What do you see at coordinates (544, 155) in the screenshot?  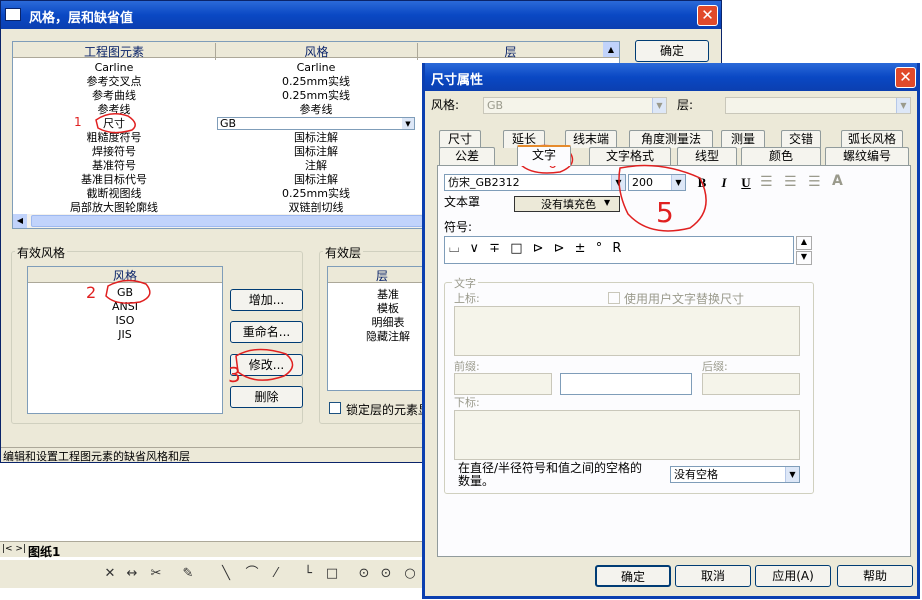 I see `tab-text: 文字` at bounding box center [544, 155].